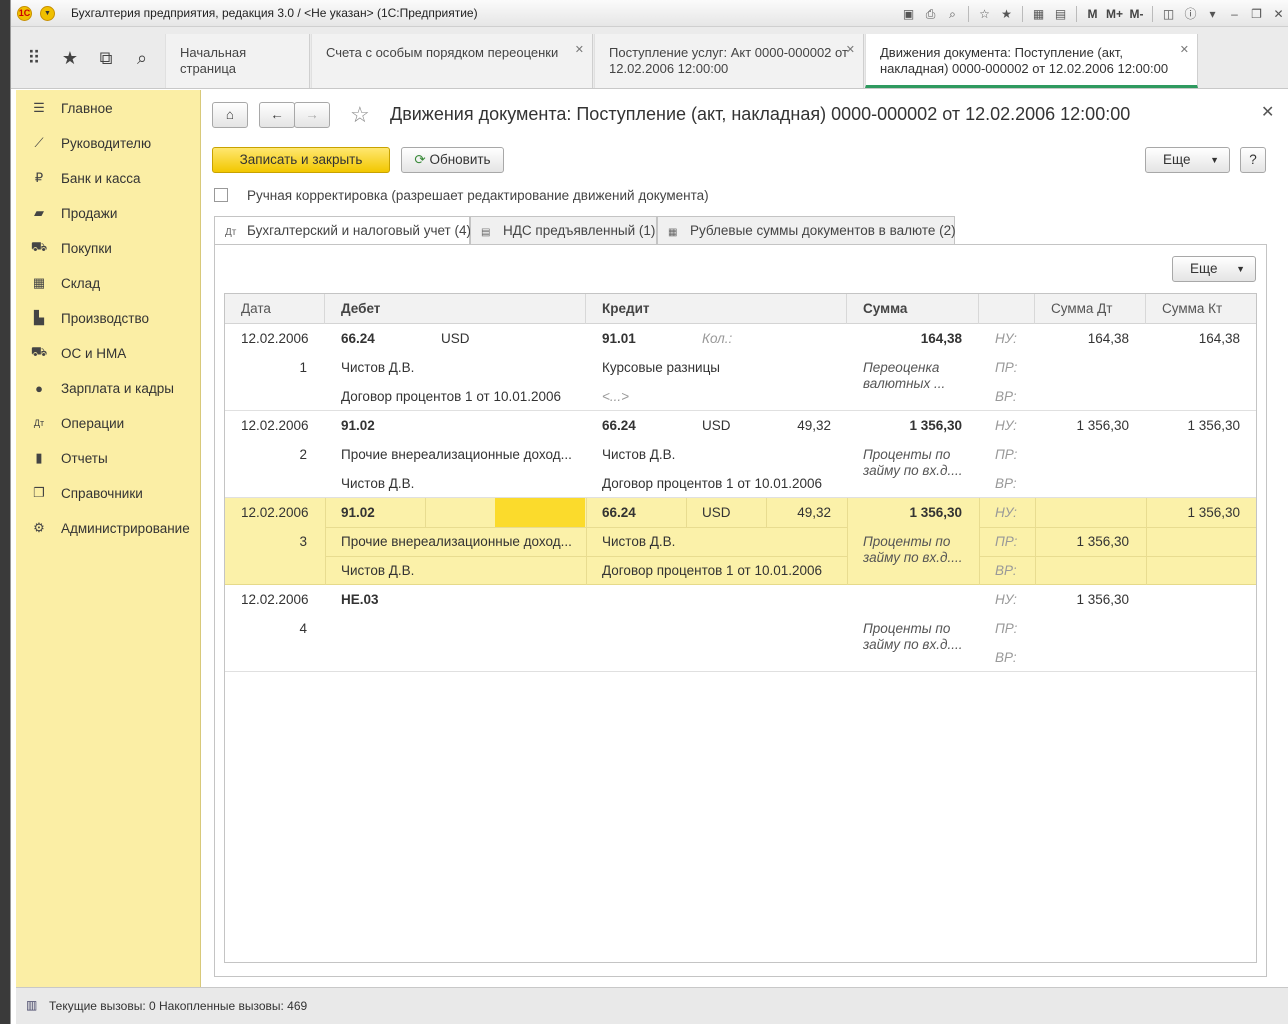  What do you see at coordinates (1187, 160) in the screenshot?
I see `more-button: Еще ▼` at bounding box center [1187, 160].